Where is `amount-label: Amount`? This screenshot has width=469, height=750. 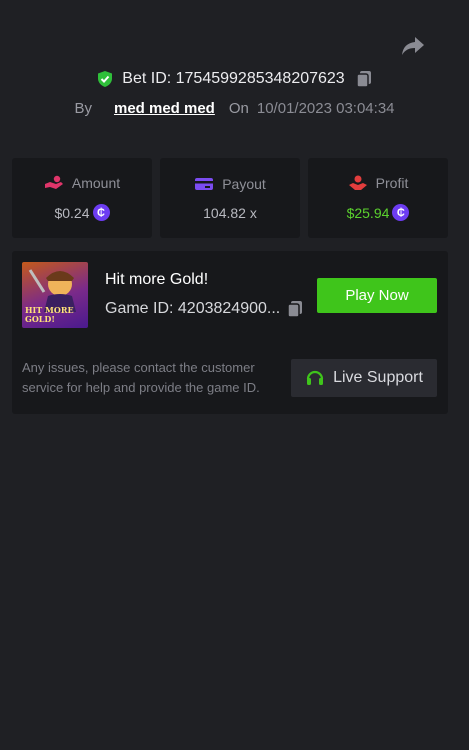
amount-label: Amount is located at coordinates (96, 183).